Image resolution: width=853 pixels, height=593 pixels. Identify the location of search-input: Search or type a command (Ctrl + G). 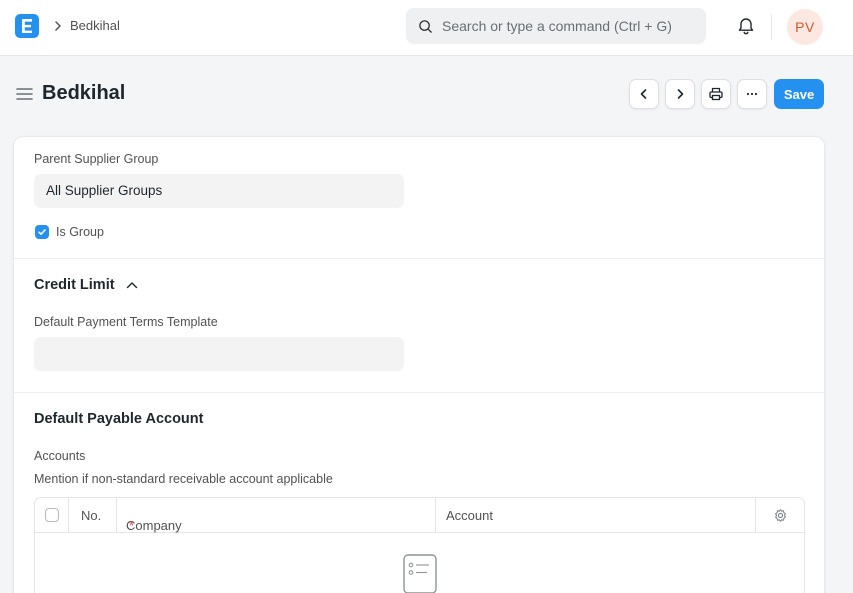
(557, 26).